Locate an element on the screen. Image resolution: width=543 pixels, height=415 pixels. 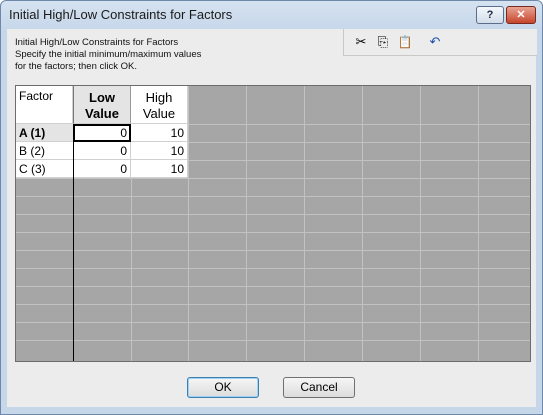
ok-button: OK is located at coordinates (223, 387).